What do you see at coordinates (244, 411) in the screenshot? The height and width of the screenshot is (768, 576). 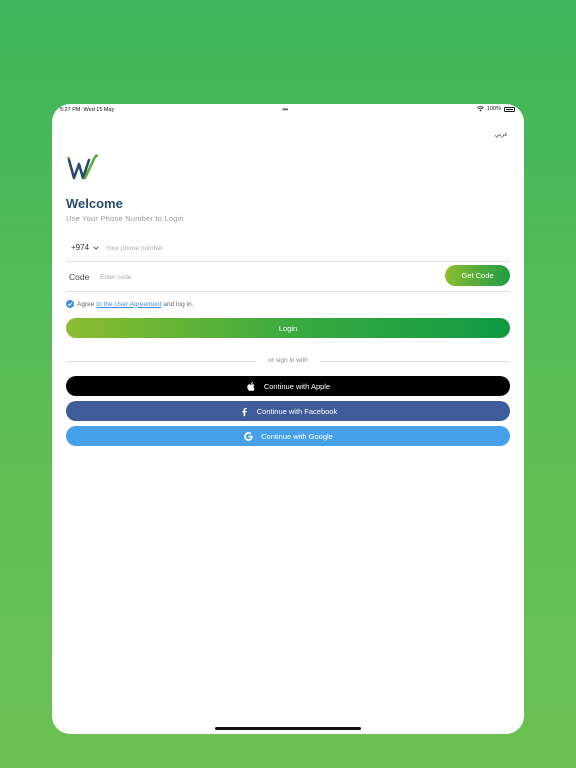 I see `facebook-icon` at bounding box center [244, 411].